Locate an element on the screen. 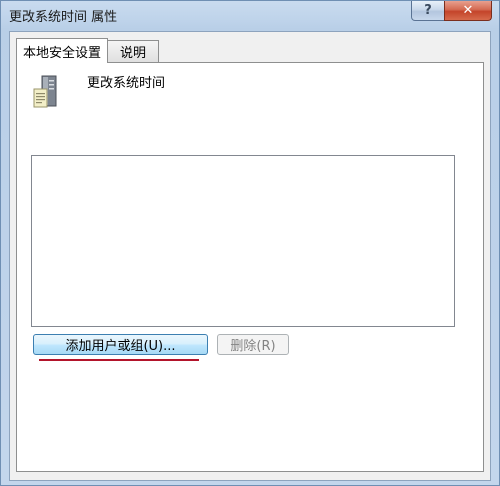  highlight-underline is located at coordinates (119, 360).